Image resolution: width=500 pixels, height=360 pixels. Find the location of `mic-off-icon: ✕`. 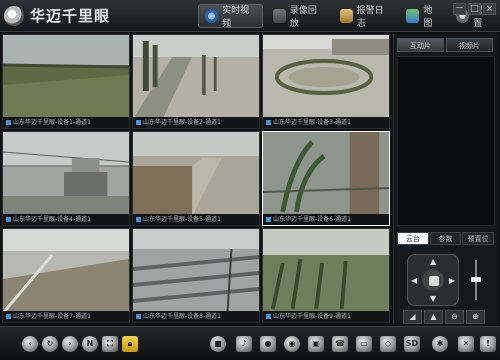

mic-off-icon: ✕ is located at coordinates (466, 344).